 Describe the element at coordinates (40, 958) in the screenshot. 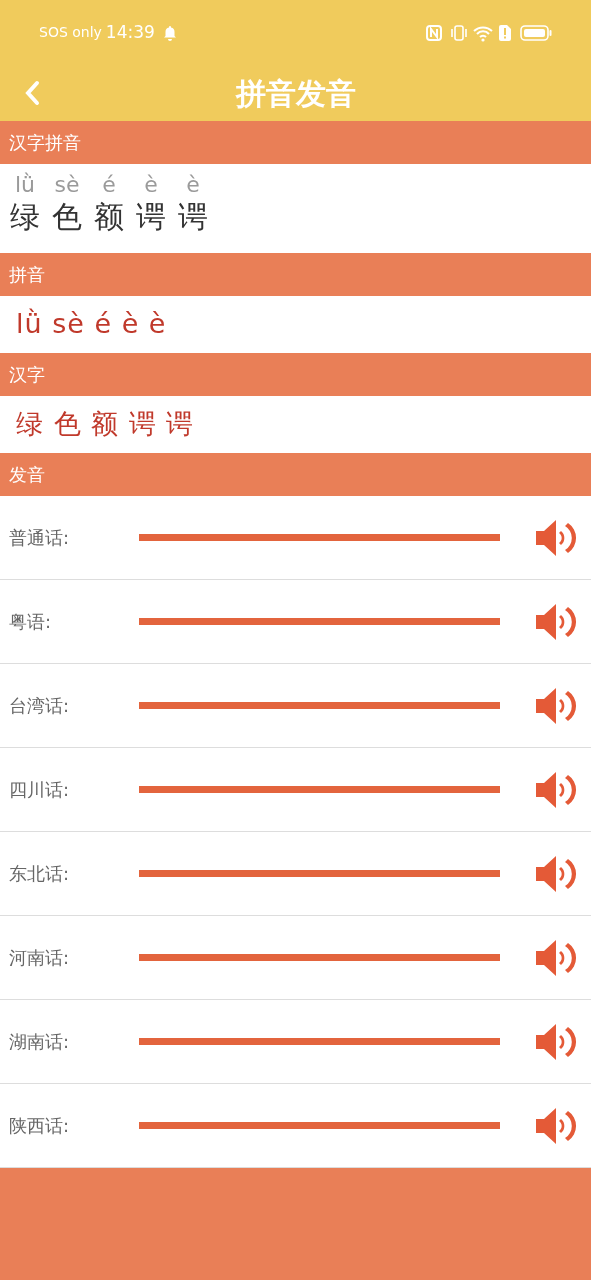

I see `dialect-label: 河南话:` at that location.